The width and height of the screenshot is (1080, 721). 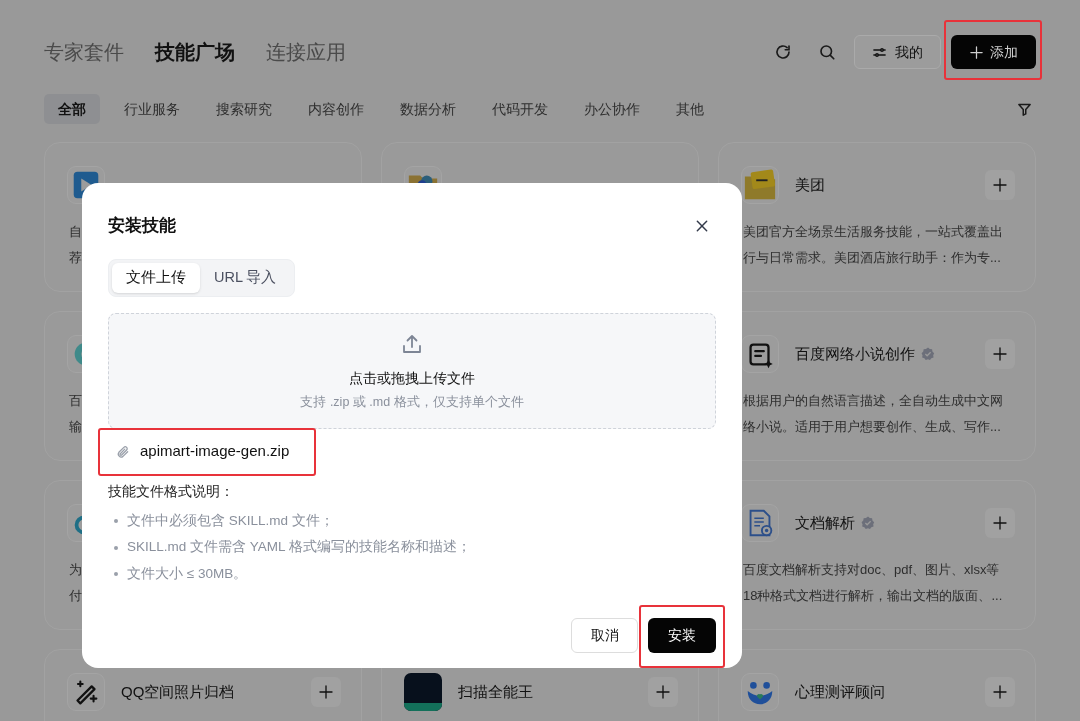 I want to click on card-title: 文档解析, so click(x=825, y=522).